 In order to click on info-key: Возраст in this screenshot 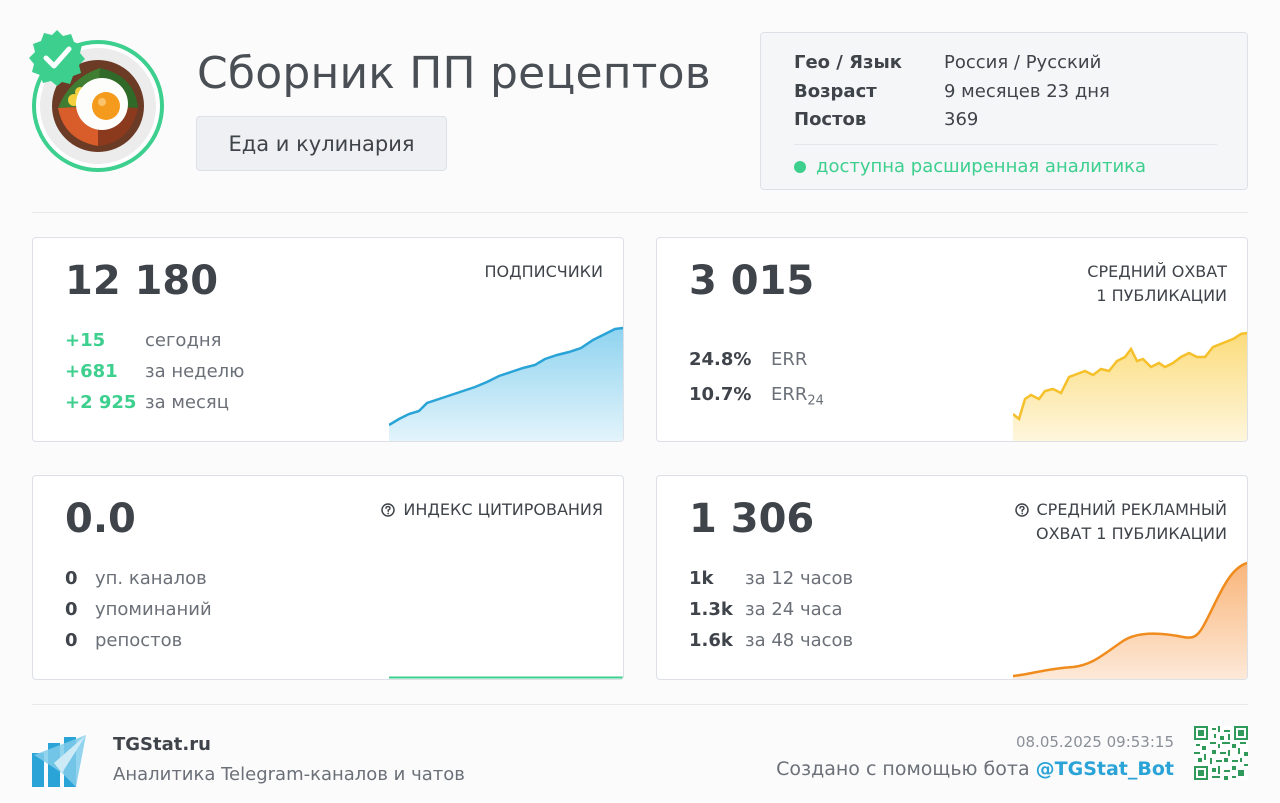, I will do `click(835, 91)`.